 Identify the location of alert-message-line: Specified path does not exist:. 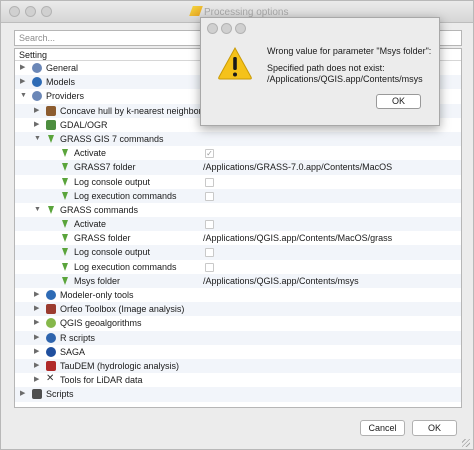
(326, 68).